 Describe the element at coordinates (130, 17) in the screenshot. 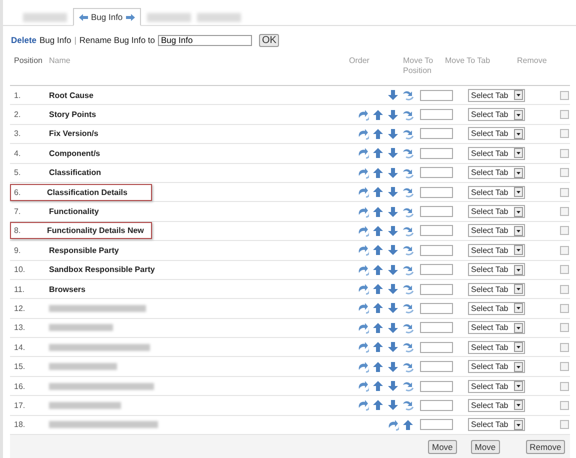

I see `right-arrow-icon` at that location.